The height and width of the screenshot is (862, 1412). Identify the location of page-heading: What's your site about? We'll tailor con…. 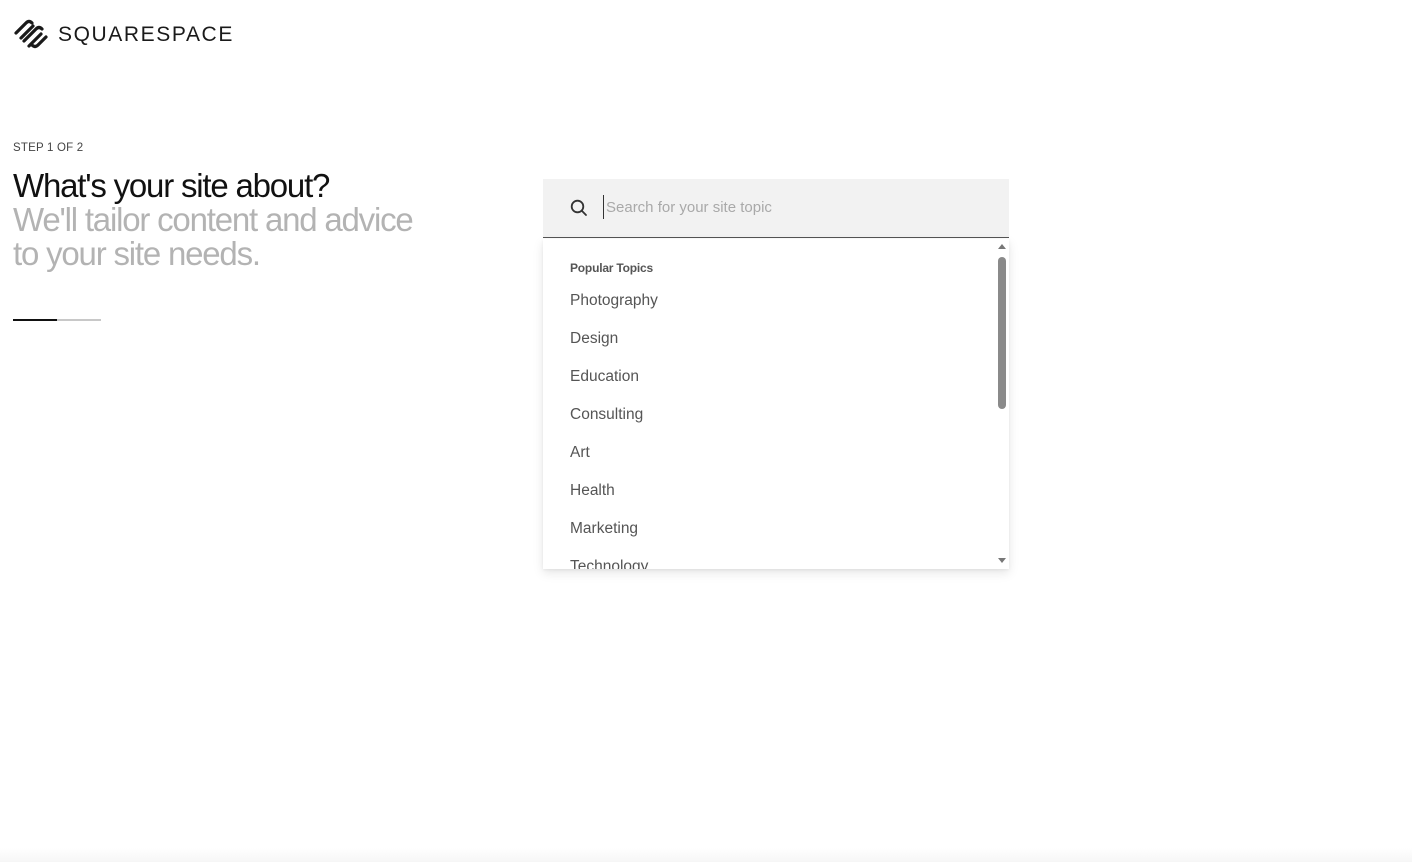
(223, 220).